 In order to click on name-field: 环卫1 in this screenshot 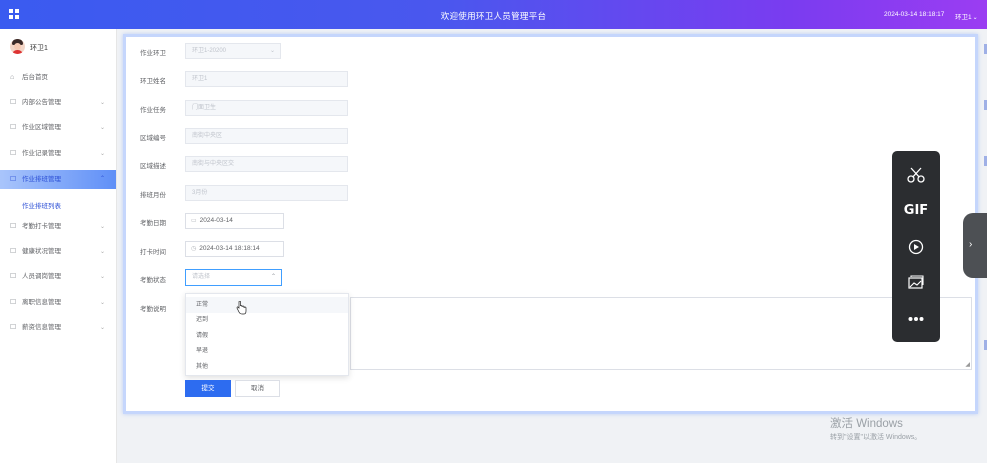, I will do `click(266, 79)`.